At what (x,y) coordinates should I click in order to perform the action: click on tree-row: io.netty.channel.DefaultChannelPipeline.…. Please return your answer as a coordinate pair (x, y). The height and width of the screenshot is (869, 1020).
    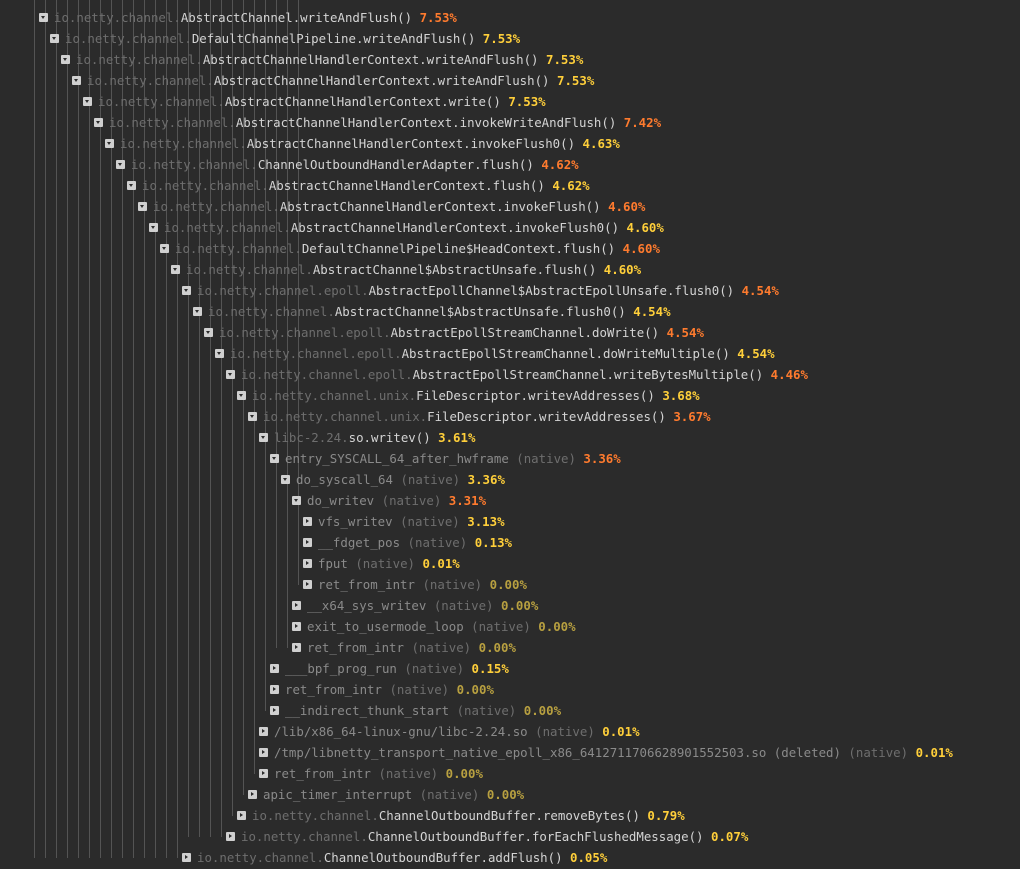
    Looking at the image, I should click on (510, 39).